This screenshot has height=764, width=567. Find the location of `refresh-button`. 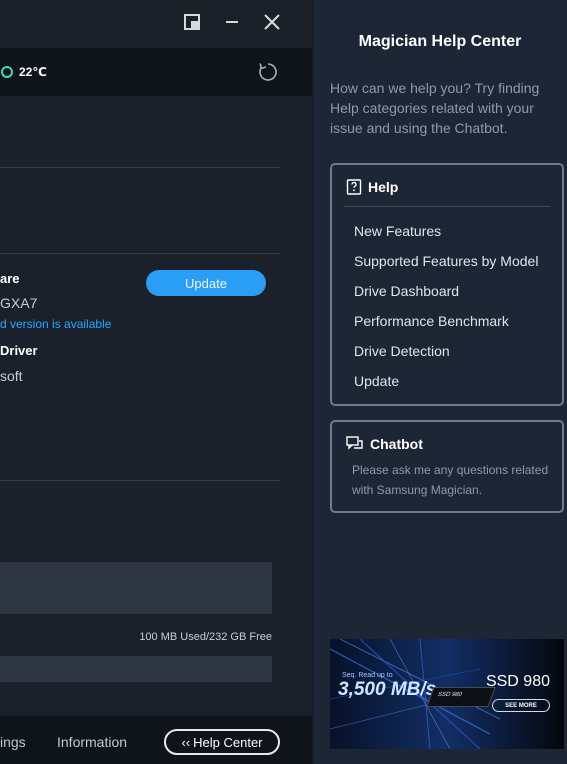

refresh-button is located at coordinates (268, 72).